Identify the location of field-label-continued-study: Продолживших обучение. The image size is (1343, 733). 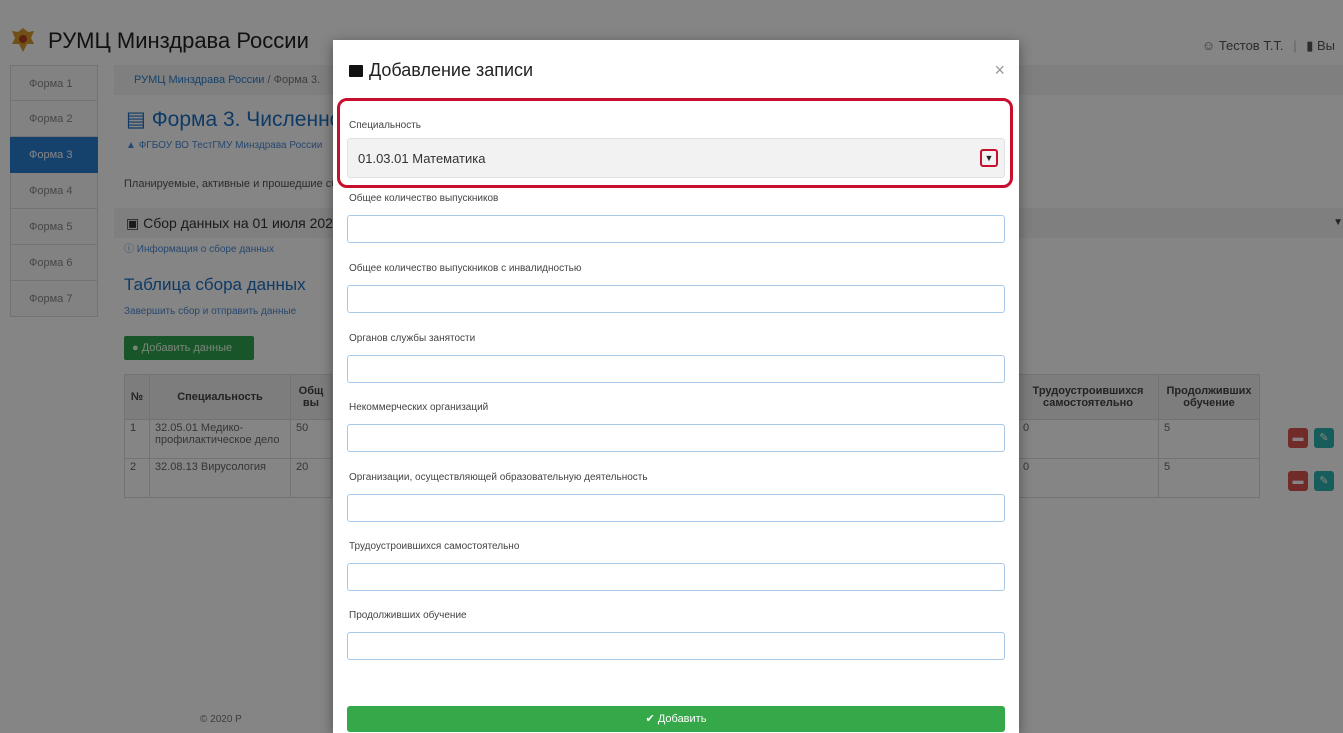
(408, 615).